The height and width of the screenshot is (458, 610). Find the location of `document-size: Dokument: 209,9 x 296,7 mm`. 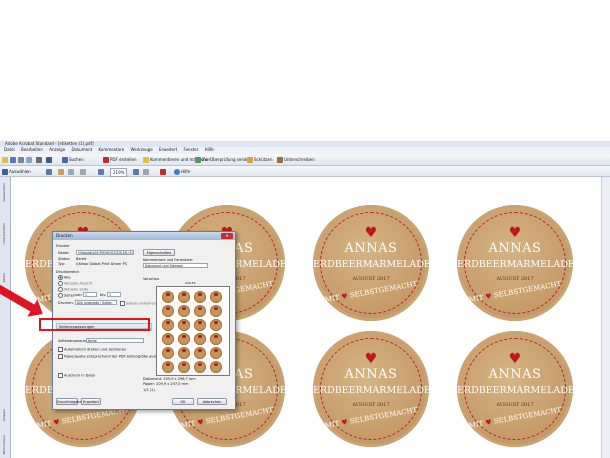

document-size: Dokument: 209,9 x 296,7 mm is located at coordinates (169, 379).